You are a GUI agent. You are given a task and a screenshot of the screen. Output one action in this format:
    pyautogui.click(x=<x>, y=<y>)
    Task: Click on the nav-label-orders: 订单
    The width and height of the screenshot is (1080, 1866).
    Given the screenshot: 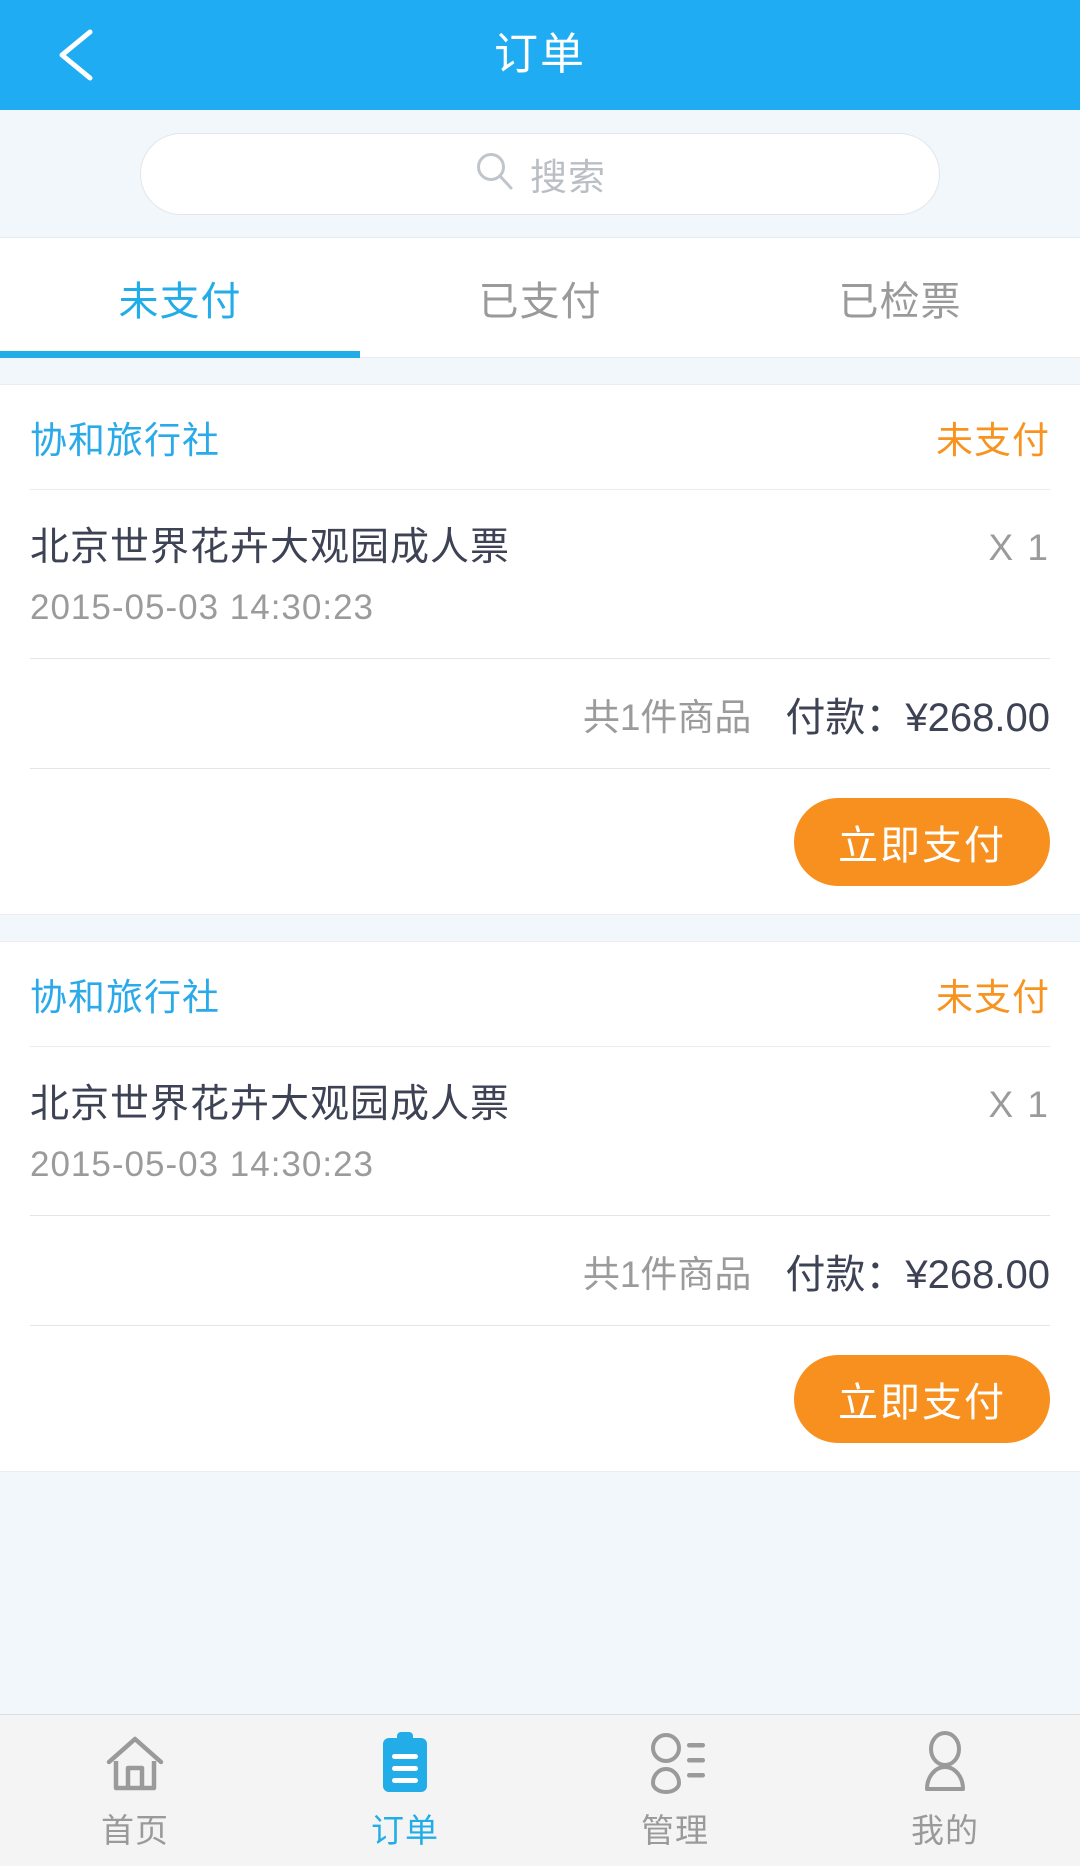 What is the action you would take?
    pyautogui.click(x=405, y=1830)
    